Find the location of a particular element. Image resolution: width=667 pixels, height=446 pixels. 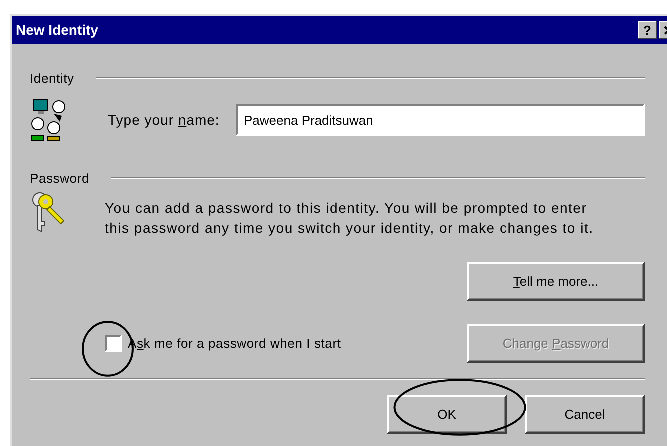

name-field: Paweena Praditsuwan is located at coordinates (440, 120).